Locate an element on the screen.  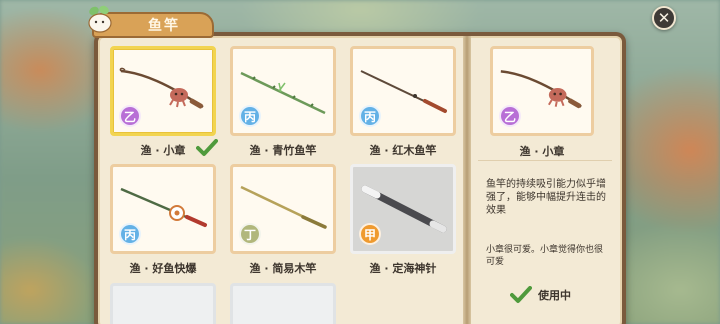
rod-name-label: 渔 · 好鱼快爆 is located at coordinates (163, 268).